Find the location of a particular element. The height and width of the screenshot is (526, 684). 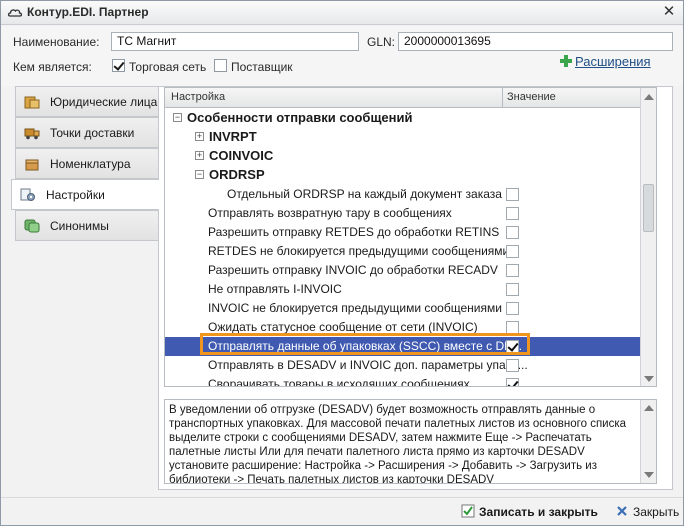

column-header-setting: Настройка is located at coordinates (198, 97).